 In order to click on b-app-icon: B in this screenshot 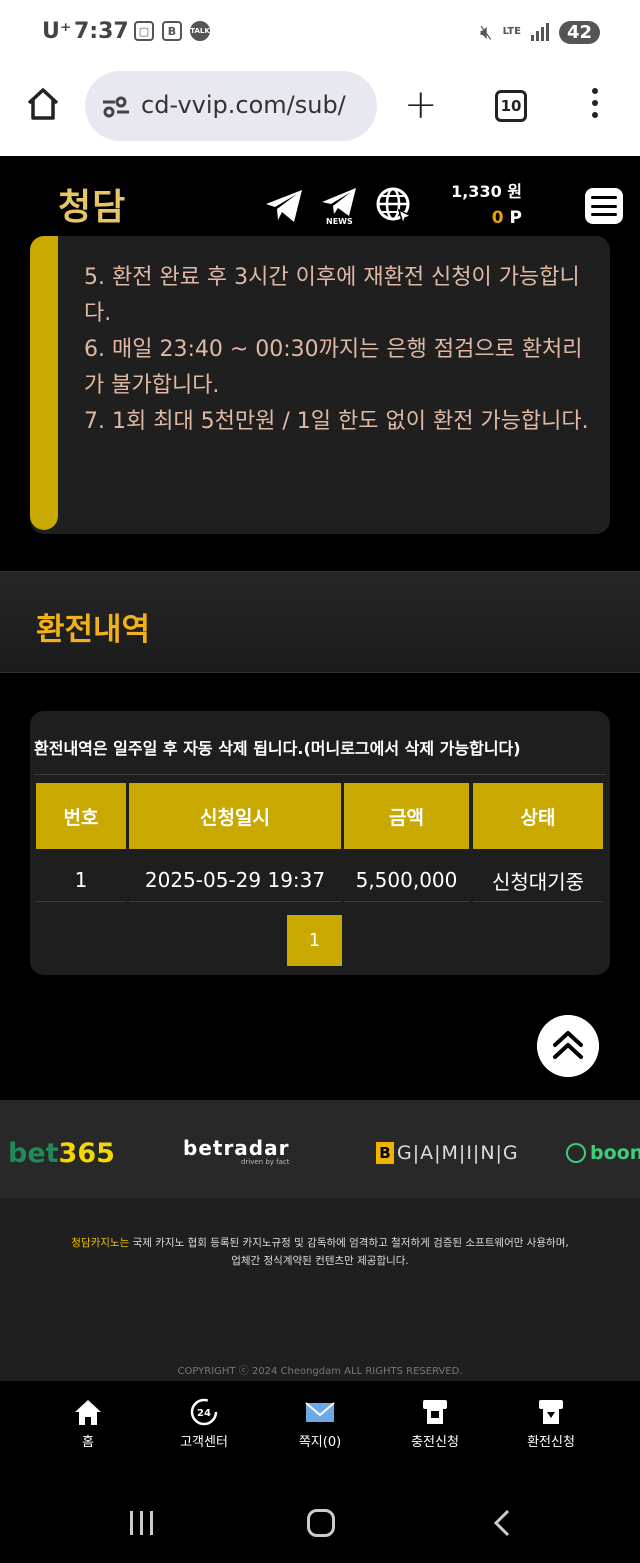, I will do `click(172, 31)`.